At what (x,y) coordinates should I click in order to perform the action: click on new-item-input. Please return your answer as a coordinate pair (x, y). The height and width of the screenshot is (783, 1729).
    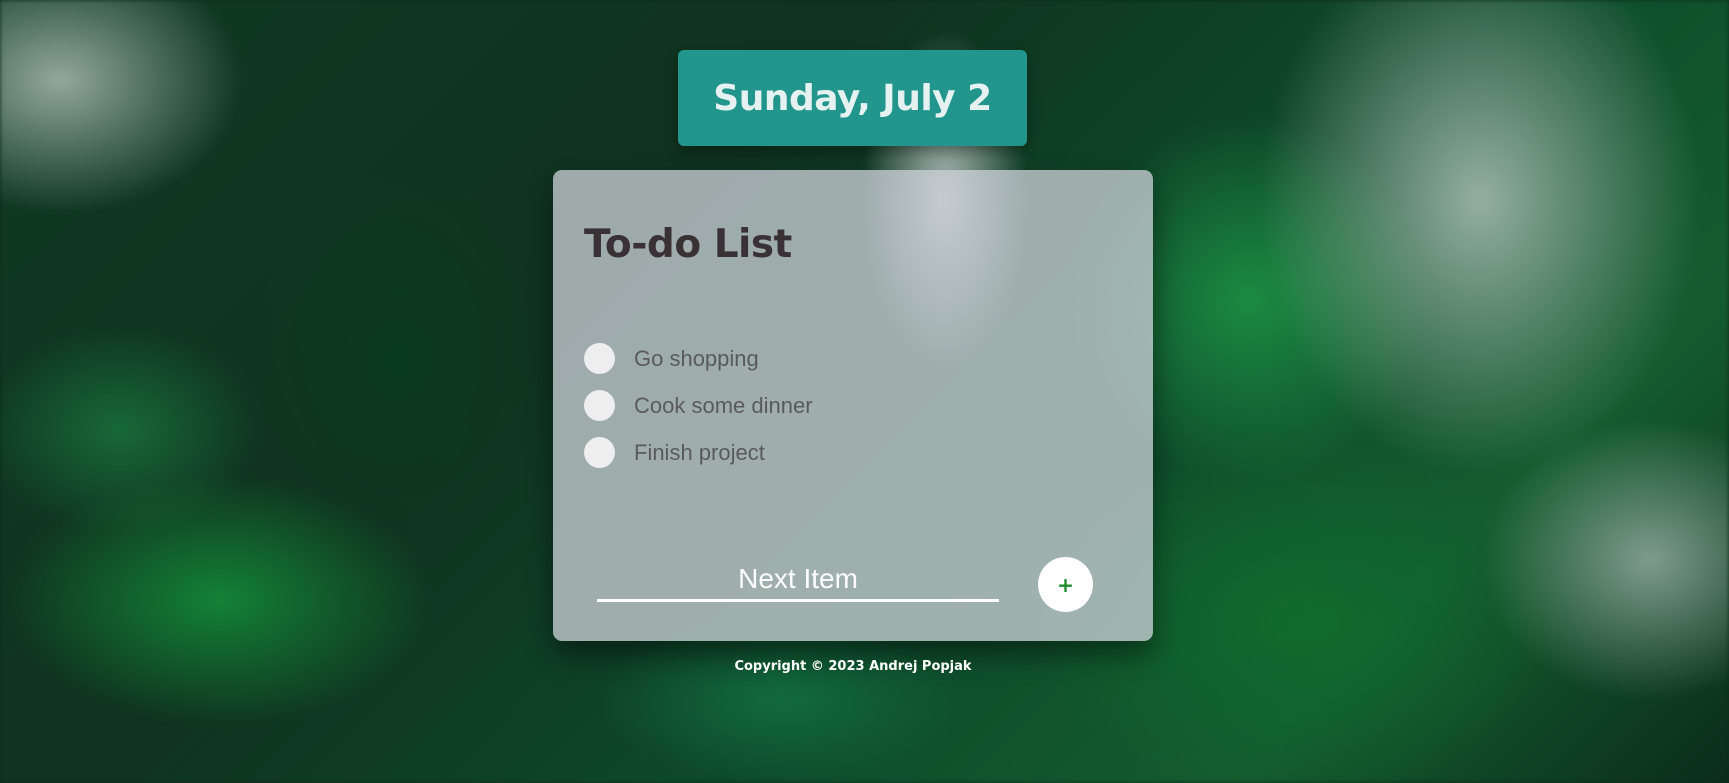
    Looking at the image, I should click on (798, 578).